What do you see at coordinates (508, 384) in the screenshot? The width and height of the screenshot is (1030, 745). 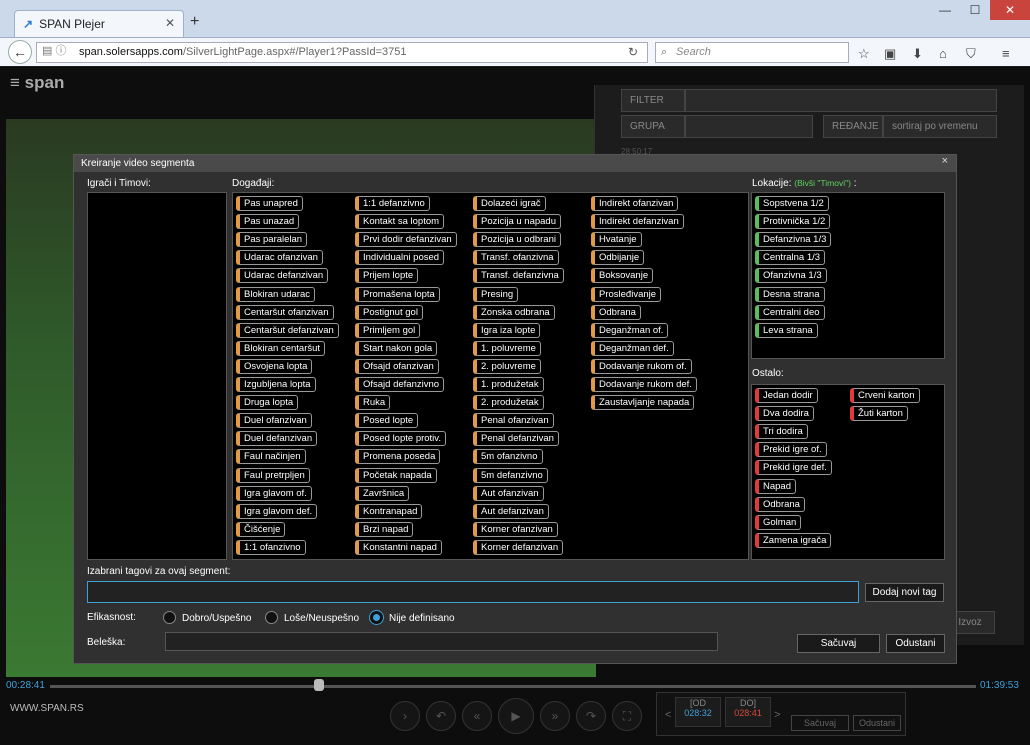 I see `tag-button: 1. produžetak` at bounding box center [508, 384].